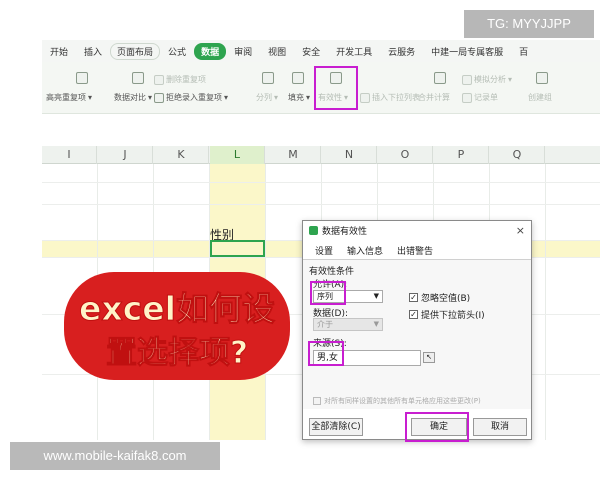 This screenshot has width=600, height=480. I want to click on simulate-button: 模拟分析 ▾, so click(487, 79).